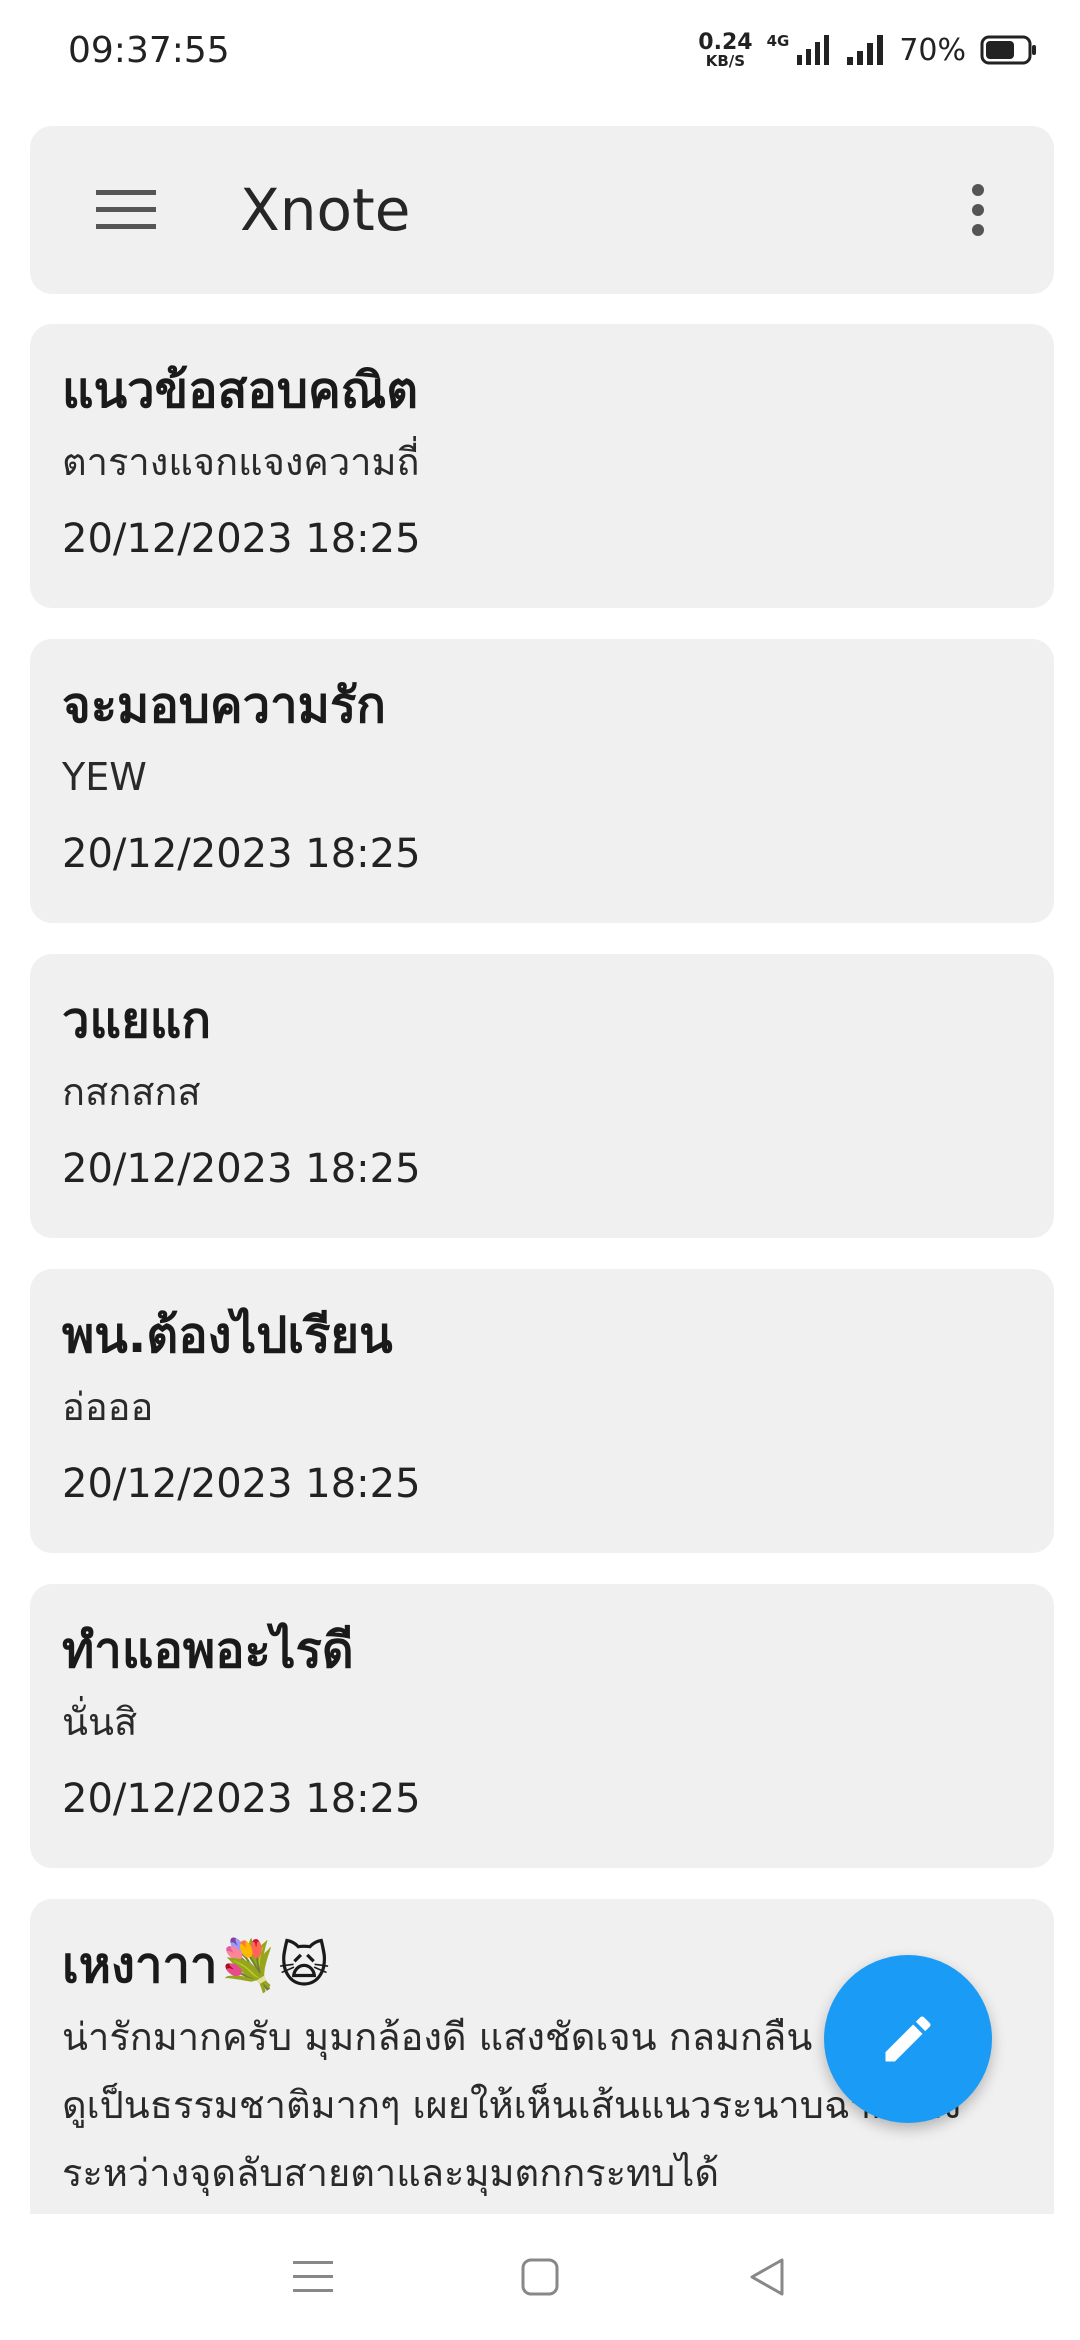  Describe the element at coordinates (725, 42) in the screenshot. I see `network-speed-value: 0.24` at that location.